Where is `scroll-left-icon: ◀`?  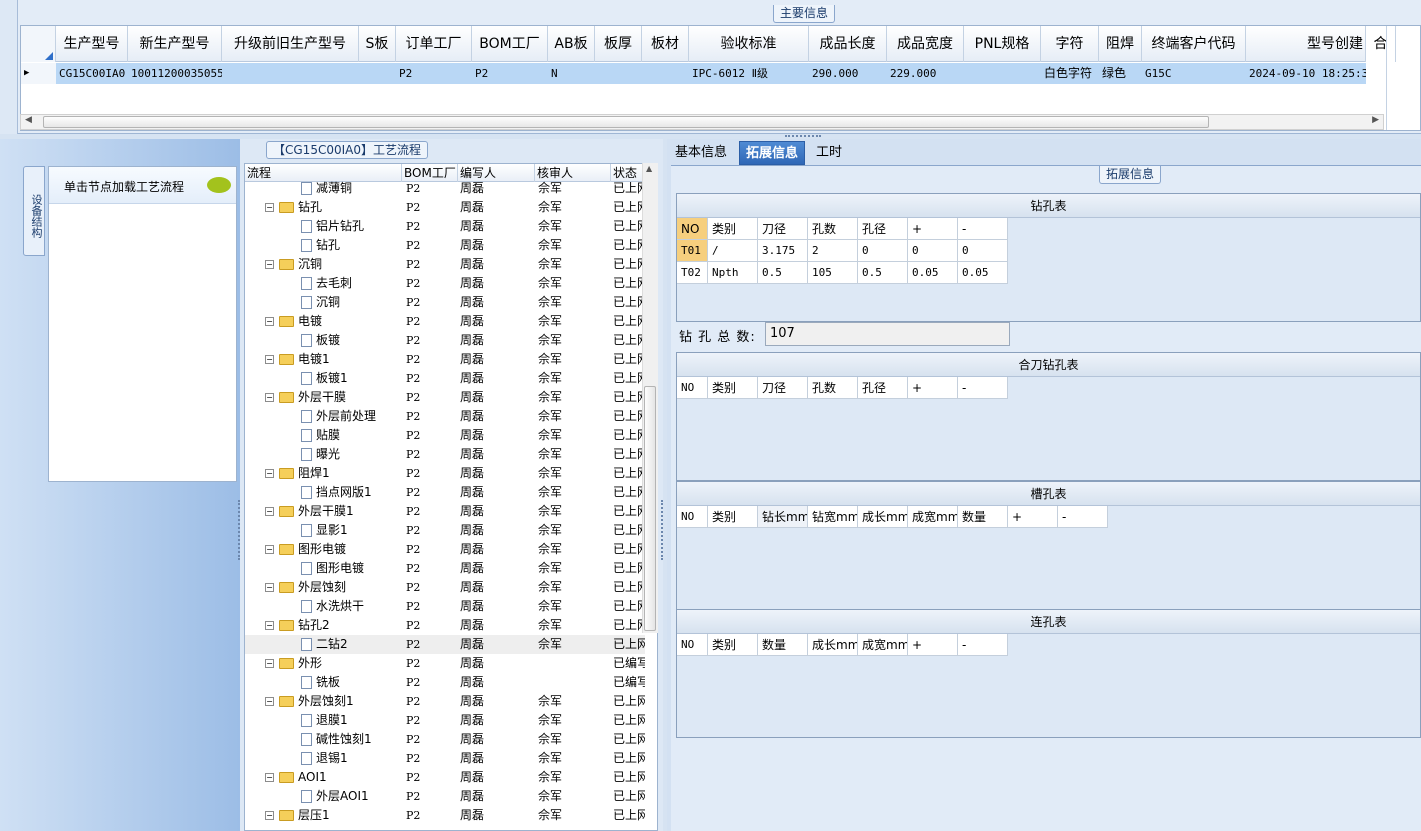
scroll-left-icon: ◀ is located at coordinates (28, 120).